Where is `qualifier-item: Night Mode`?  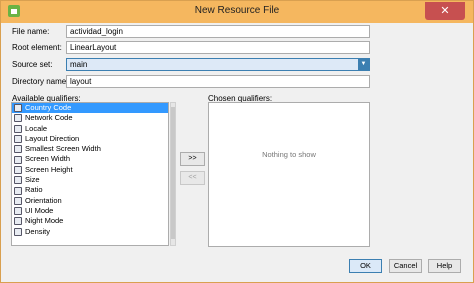
qualifier-item: Night Mode is located at coordinates (90, 221).